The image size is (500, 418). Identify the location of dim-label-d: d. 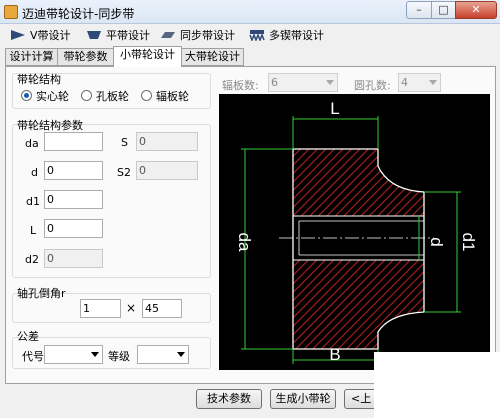
(436, 241).